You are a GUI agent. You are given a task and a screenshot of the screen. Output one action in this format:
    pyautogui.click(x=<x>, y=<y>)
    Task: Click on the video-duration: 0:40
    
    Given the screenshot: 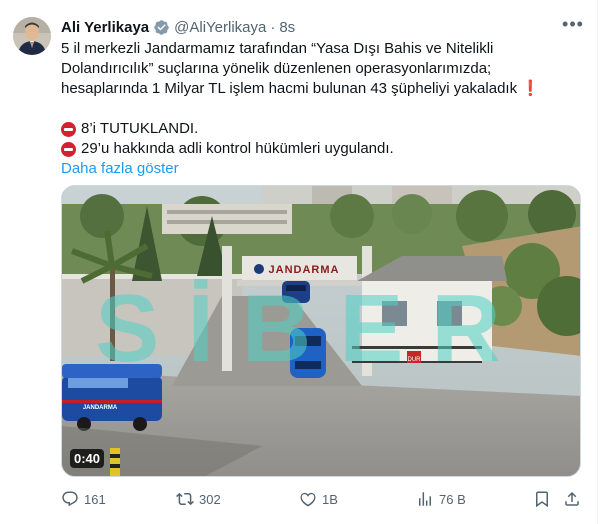 What is the action you would take?
    pyautogui.click(x=87, y=458)
    